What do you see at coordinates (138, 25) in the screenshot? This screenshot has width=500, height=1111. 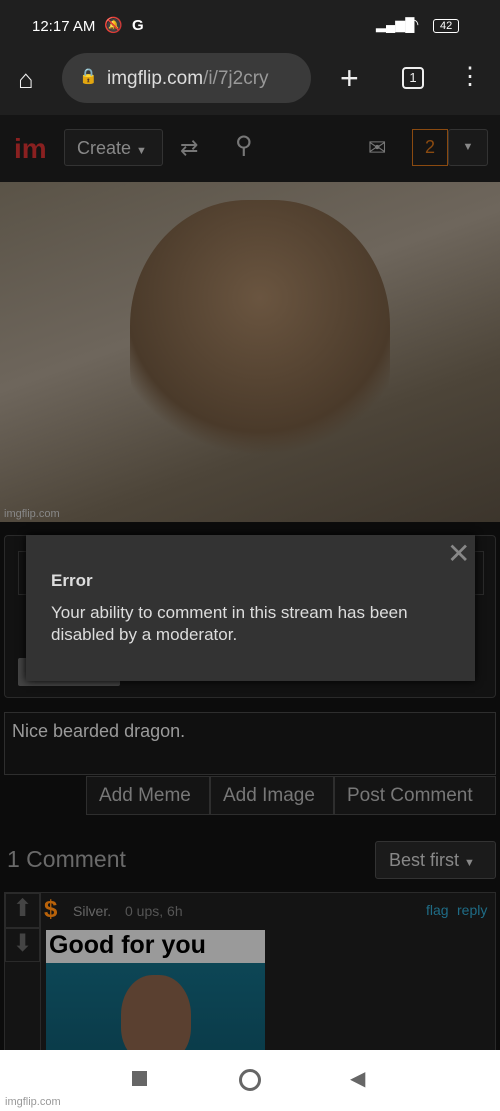 I see `google-icon: G` at bounding box center [138, 25].